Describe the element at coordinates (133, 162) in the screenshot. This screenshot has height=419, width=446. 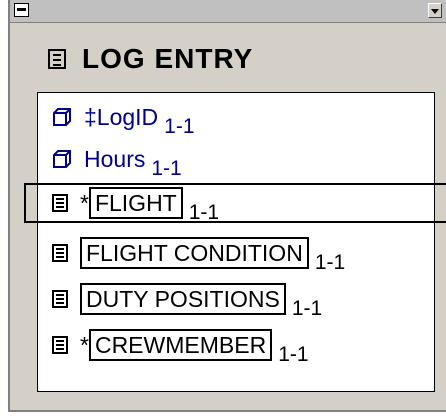
I see `attribute-label: Hours 1-1` at that location.